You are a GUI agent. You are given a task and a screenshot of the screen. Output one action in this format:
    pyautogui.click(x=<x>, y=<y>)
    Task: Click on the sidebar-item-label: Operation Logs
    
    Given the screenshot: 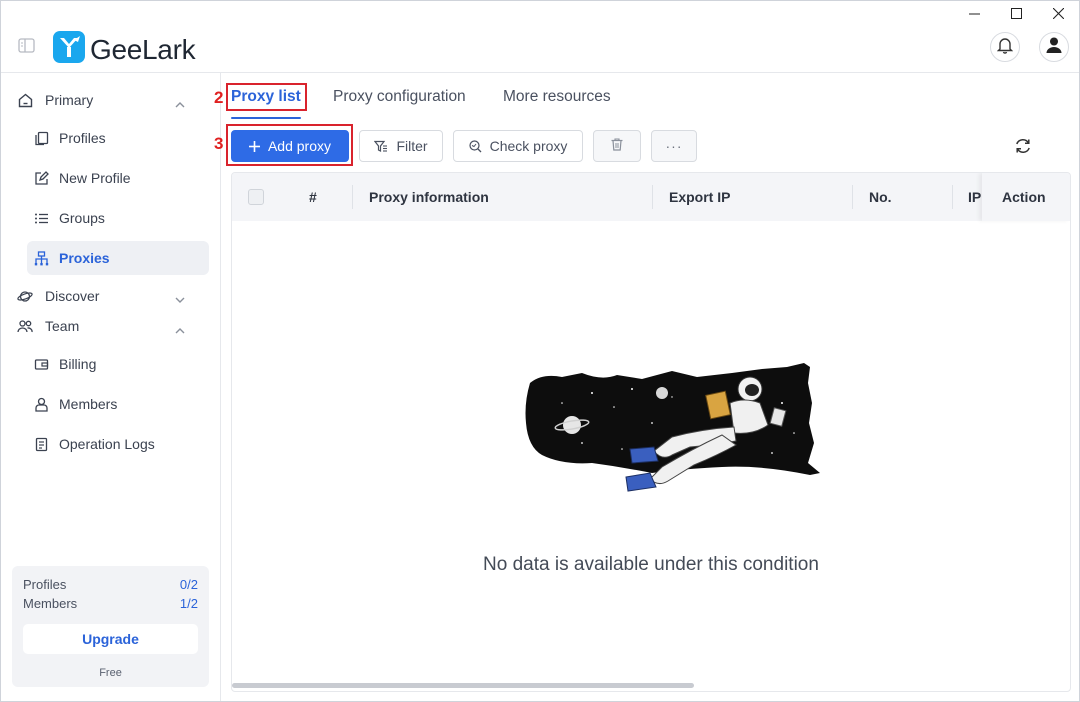 What is the action you would take?
    pyautogui.click(x=107, y=444)
    